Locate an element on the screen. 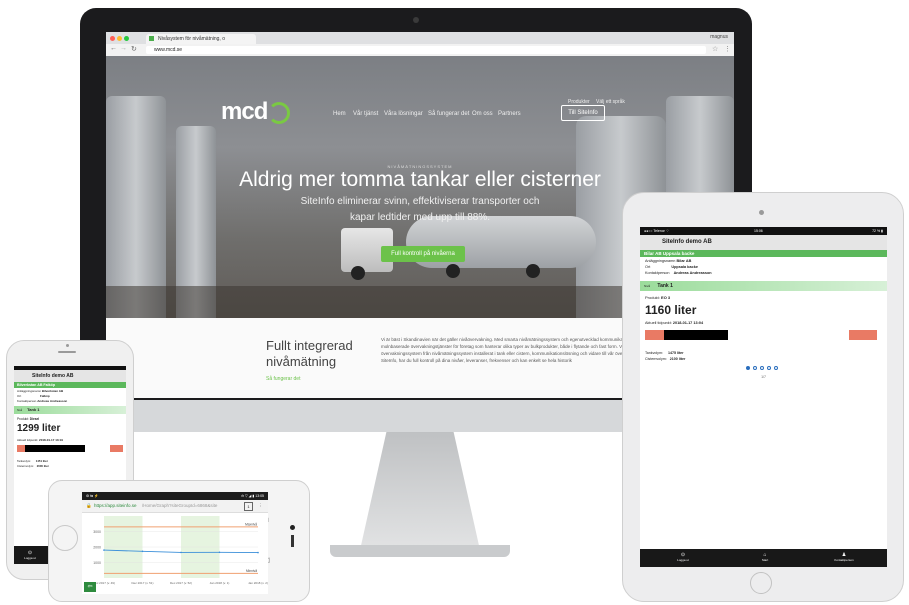  site-header-label: Bilverkstan AB Falköp is located at coordinates (36, 385).